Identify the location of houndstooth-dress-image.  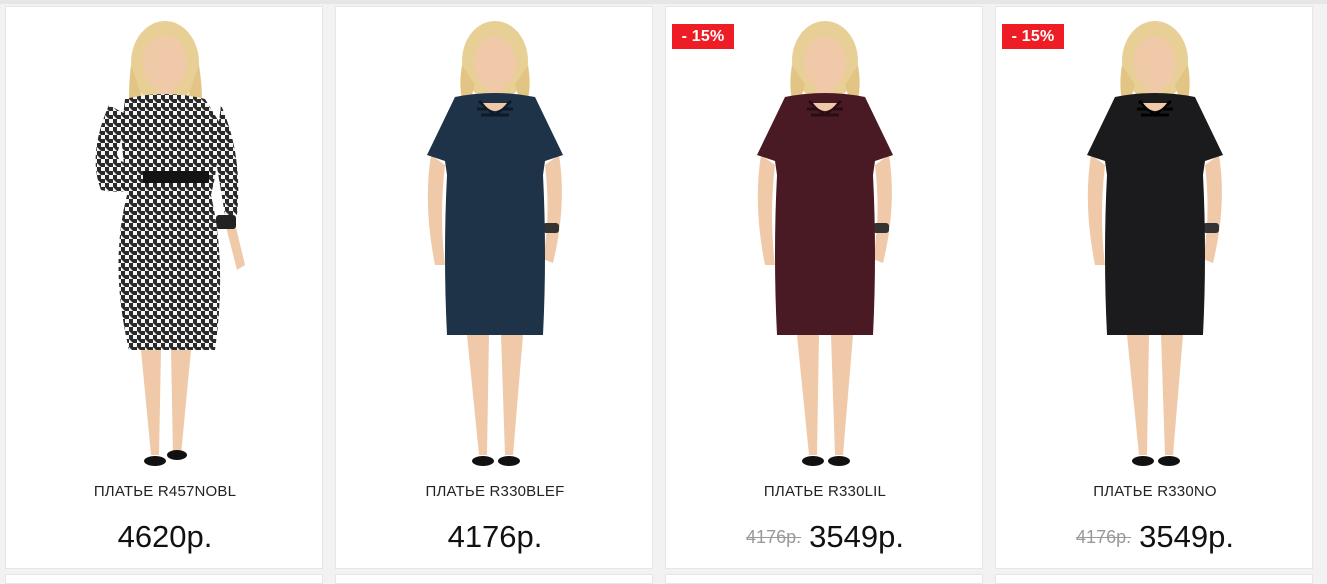
(170, 243).